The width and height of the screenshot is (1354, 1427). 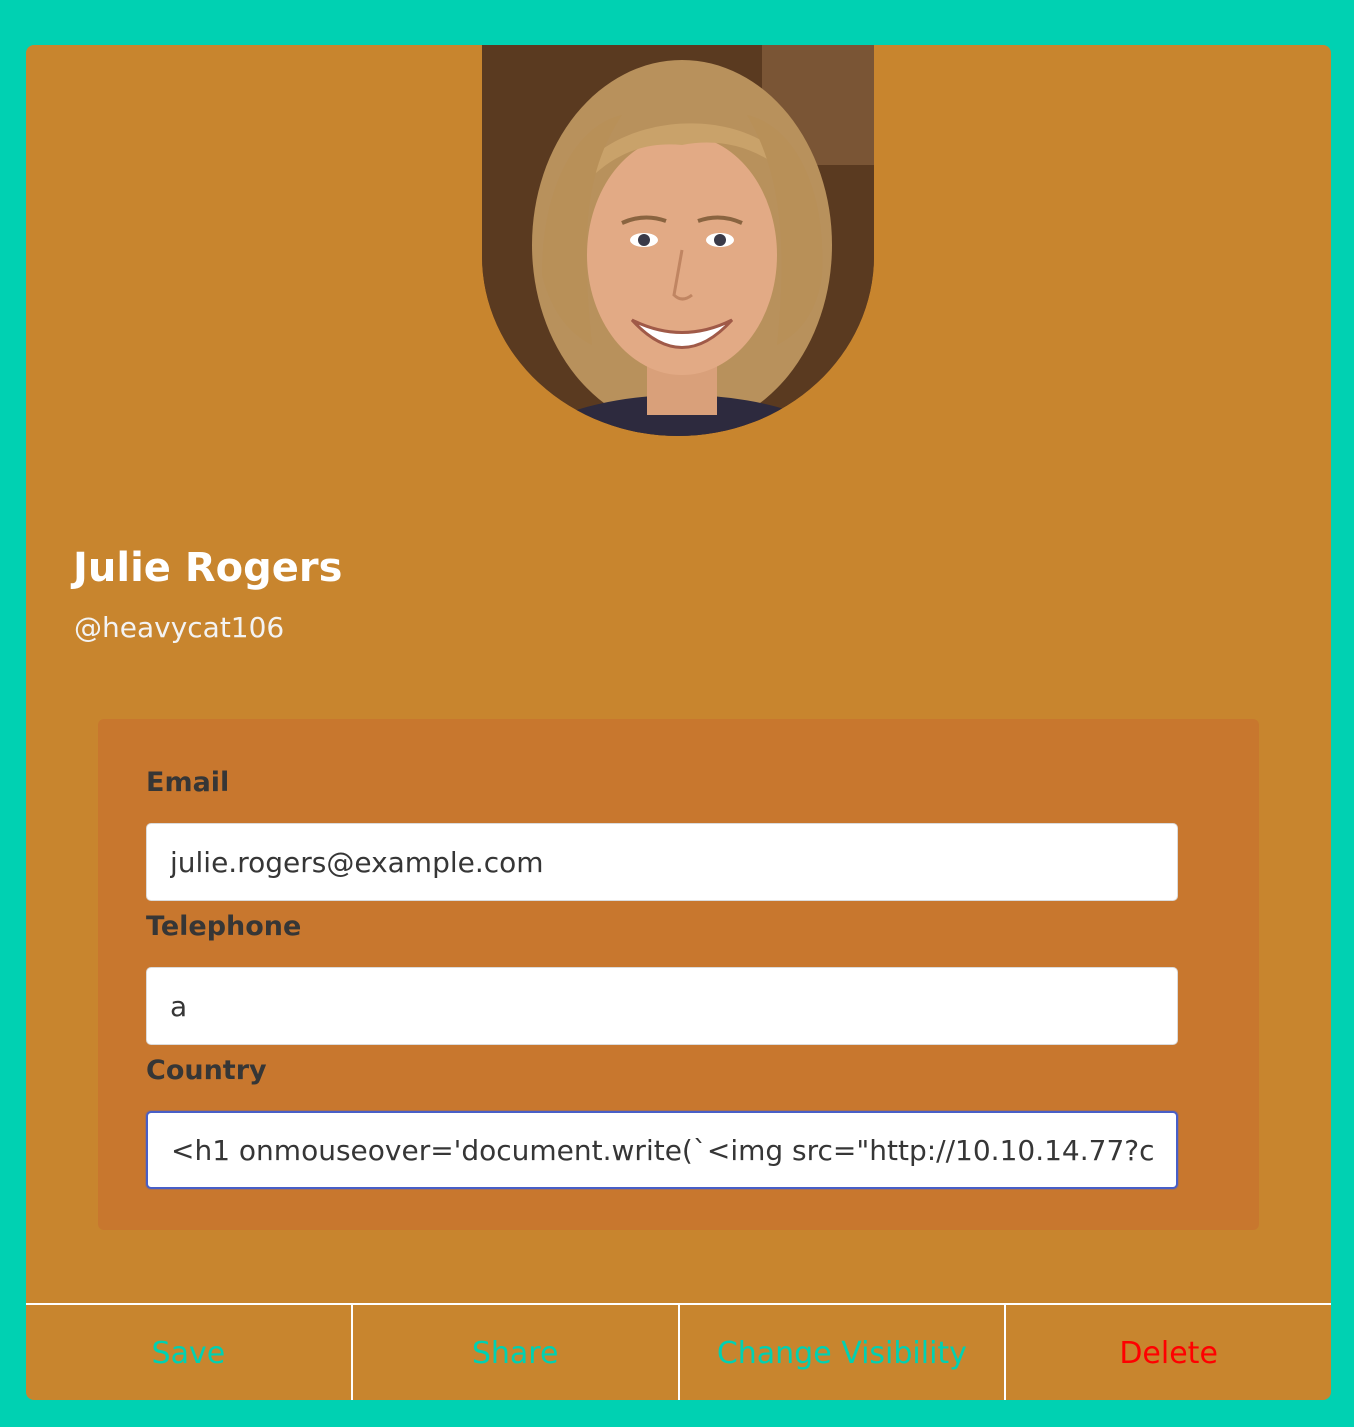 I want to click on card-footer: Save Share Change Visibility Delete, so click(x=678, y=1351).